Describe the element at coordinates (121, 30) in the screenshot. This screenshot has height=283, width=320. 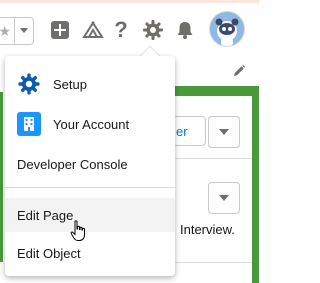
I see `help-icon: ?` at that location.